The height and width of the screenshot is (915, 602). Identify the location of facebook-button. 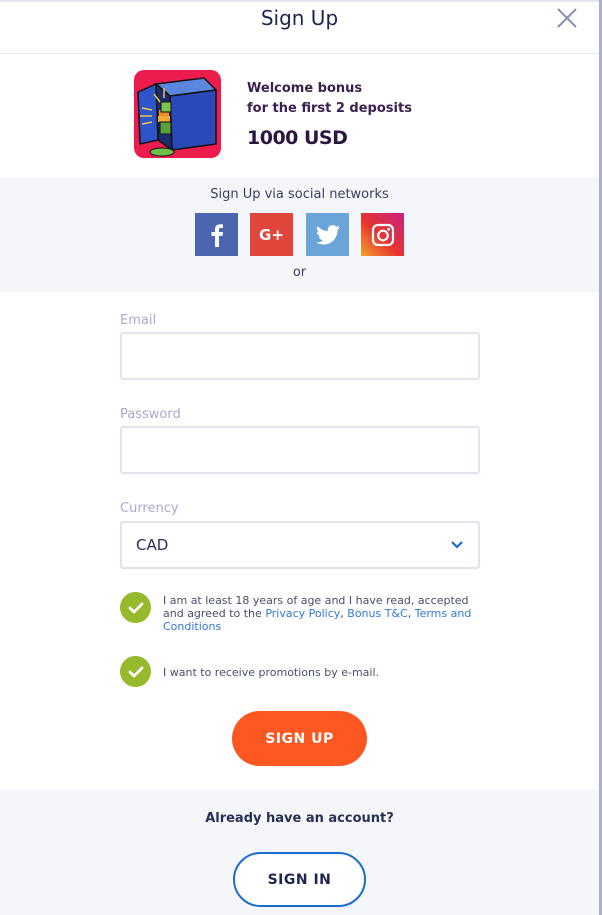
(216, 234).